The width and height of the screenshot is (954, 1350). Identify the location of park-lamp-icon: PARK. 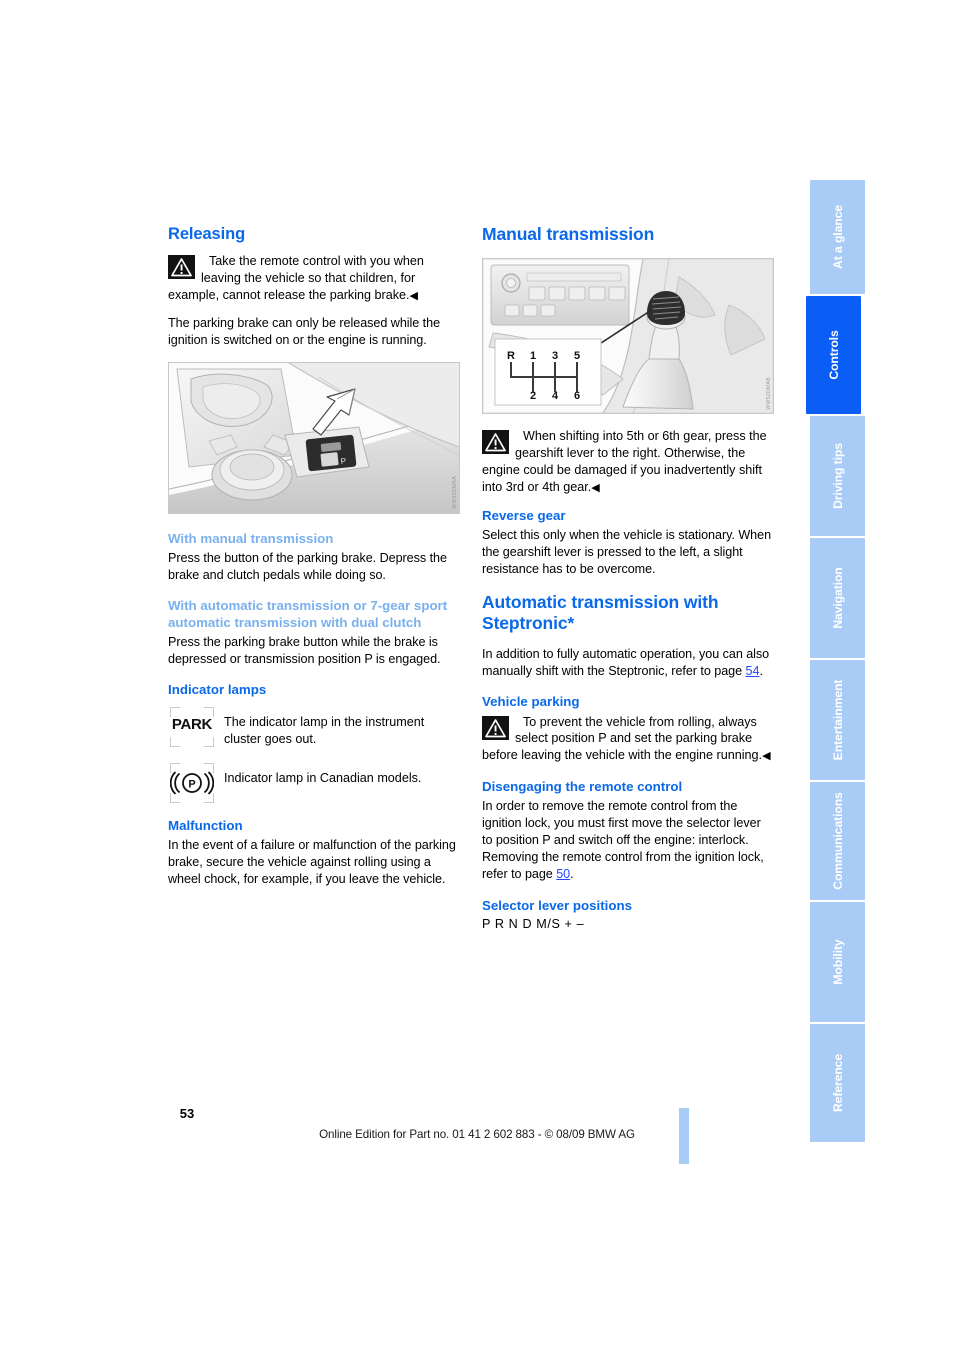
(192, 727).